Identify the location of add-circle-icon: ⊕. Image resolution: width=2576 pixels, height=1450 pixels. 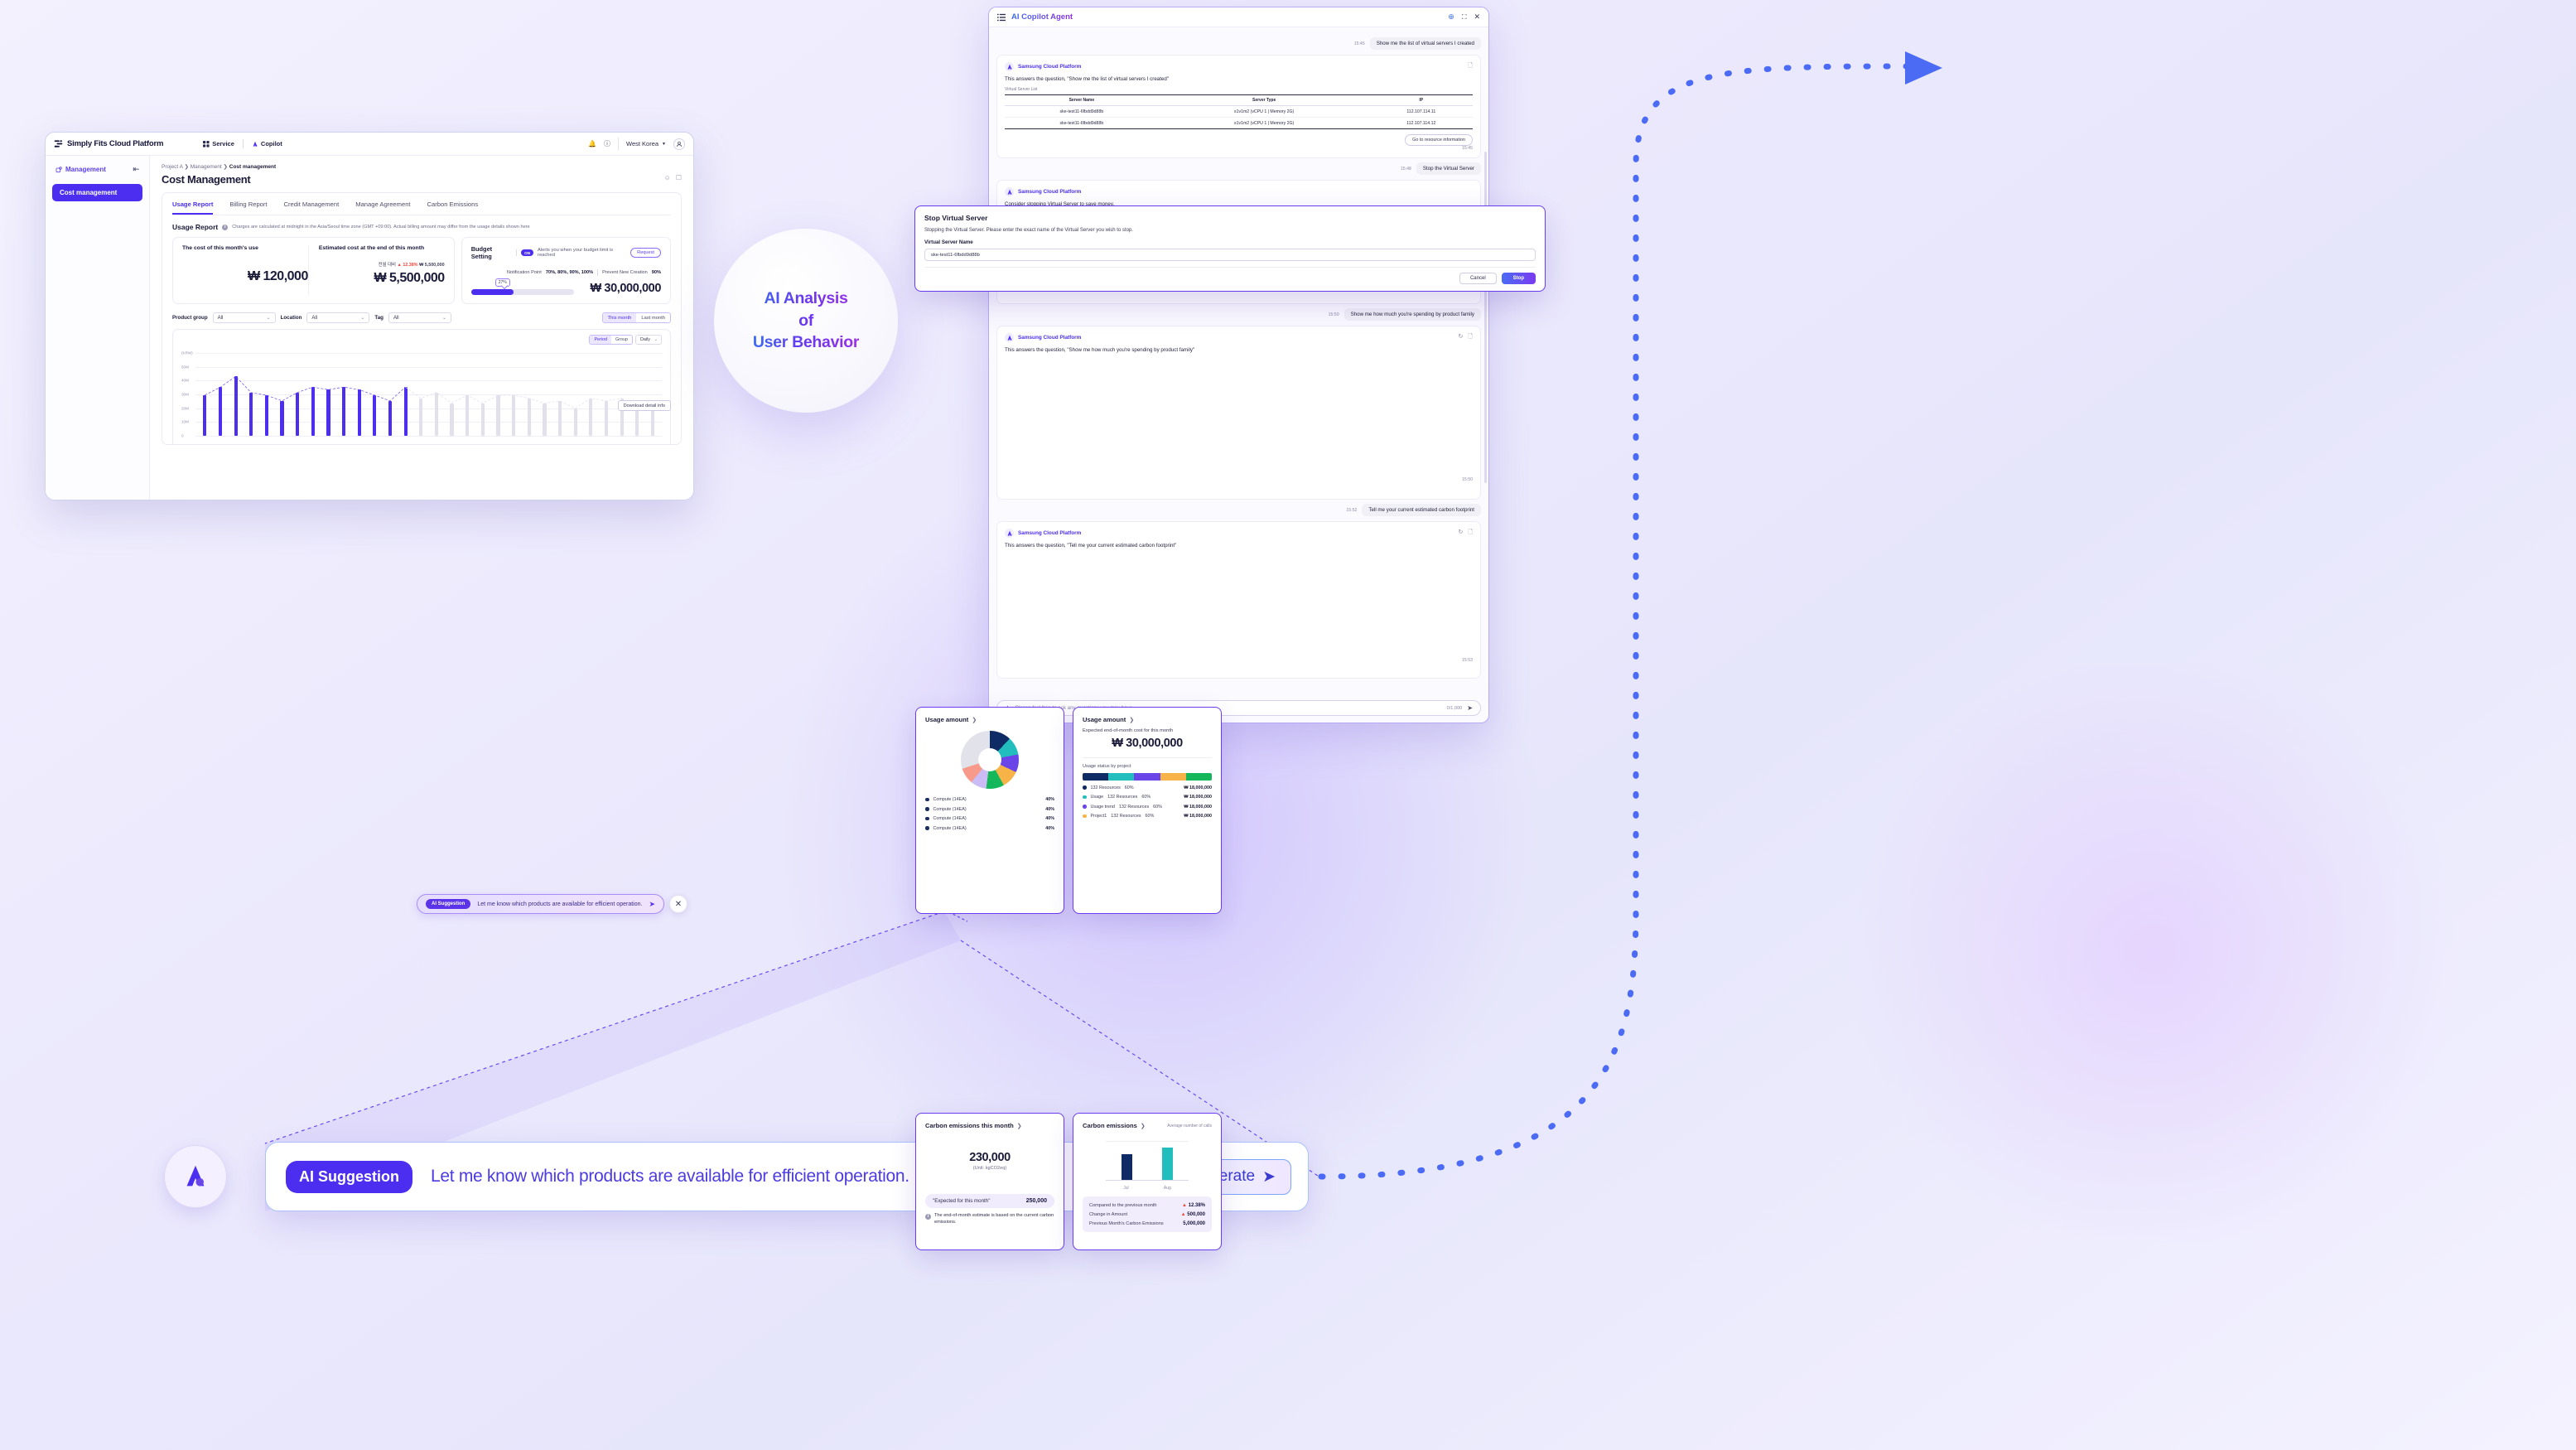
(1451, 17).